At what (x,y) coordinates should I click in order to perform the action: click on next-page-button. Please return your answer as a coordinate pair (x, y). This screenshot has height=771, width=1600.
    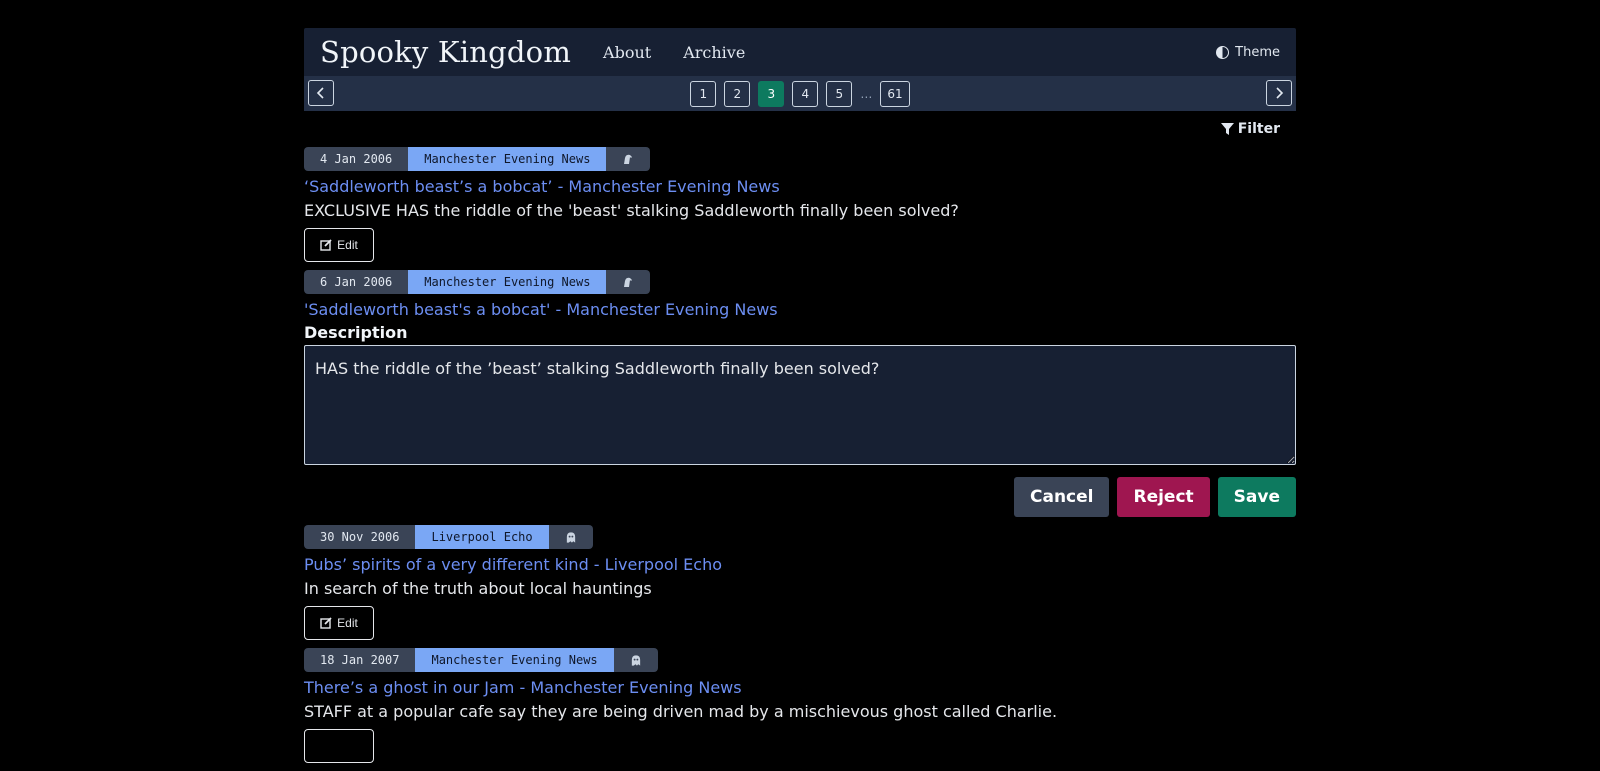
    Looking at the image, I should click on (1279, 93).